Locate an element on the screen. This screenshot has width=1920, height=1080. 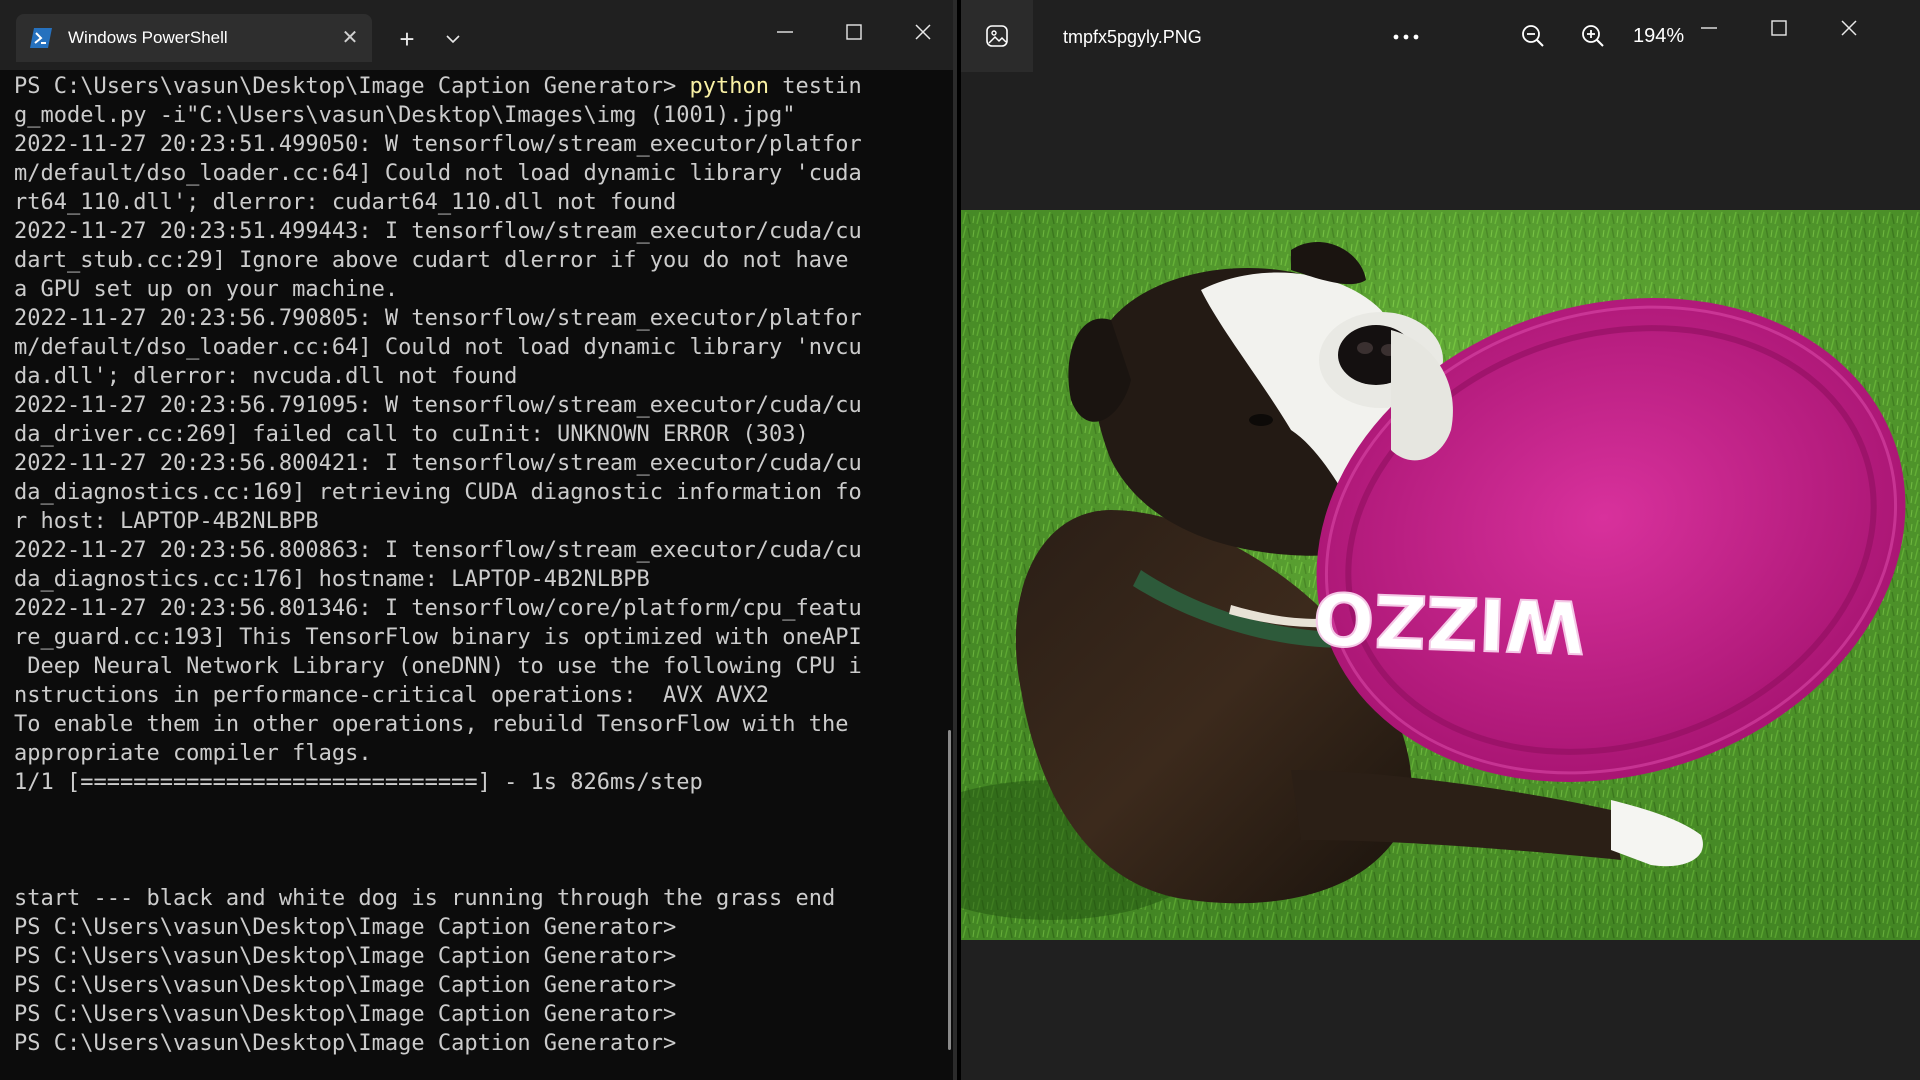
zoom-in-icon is located at coordinates (1593, 36).